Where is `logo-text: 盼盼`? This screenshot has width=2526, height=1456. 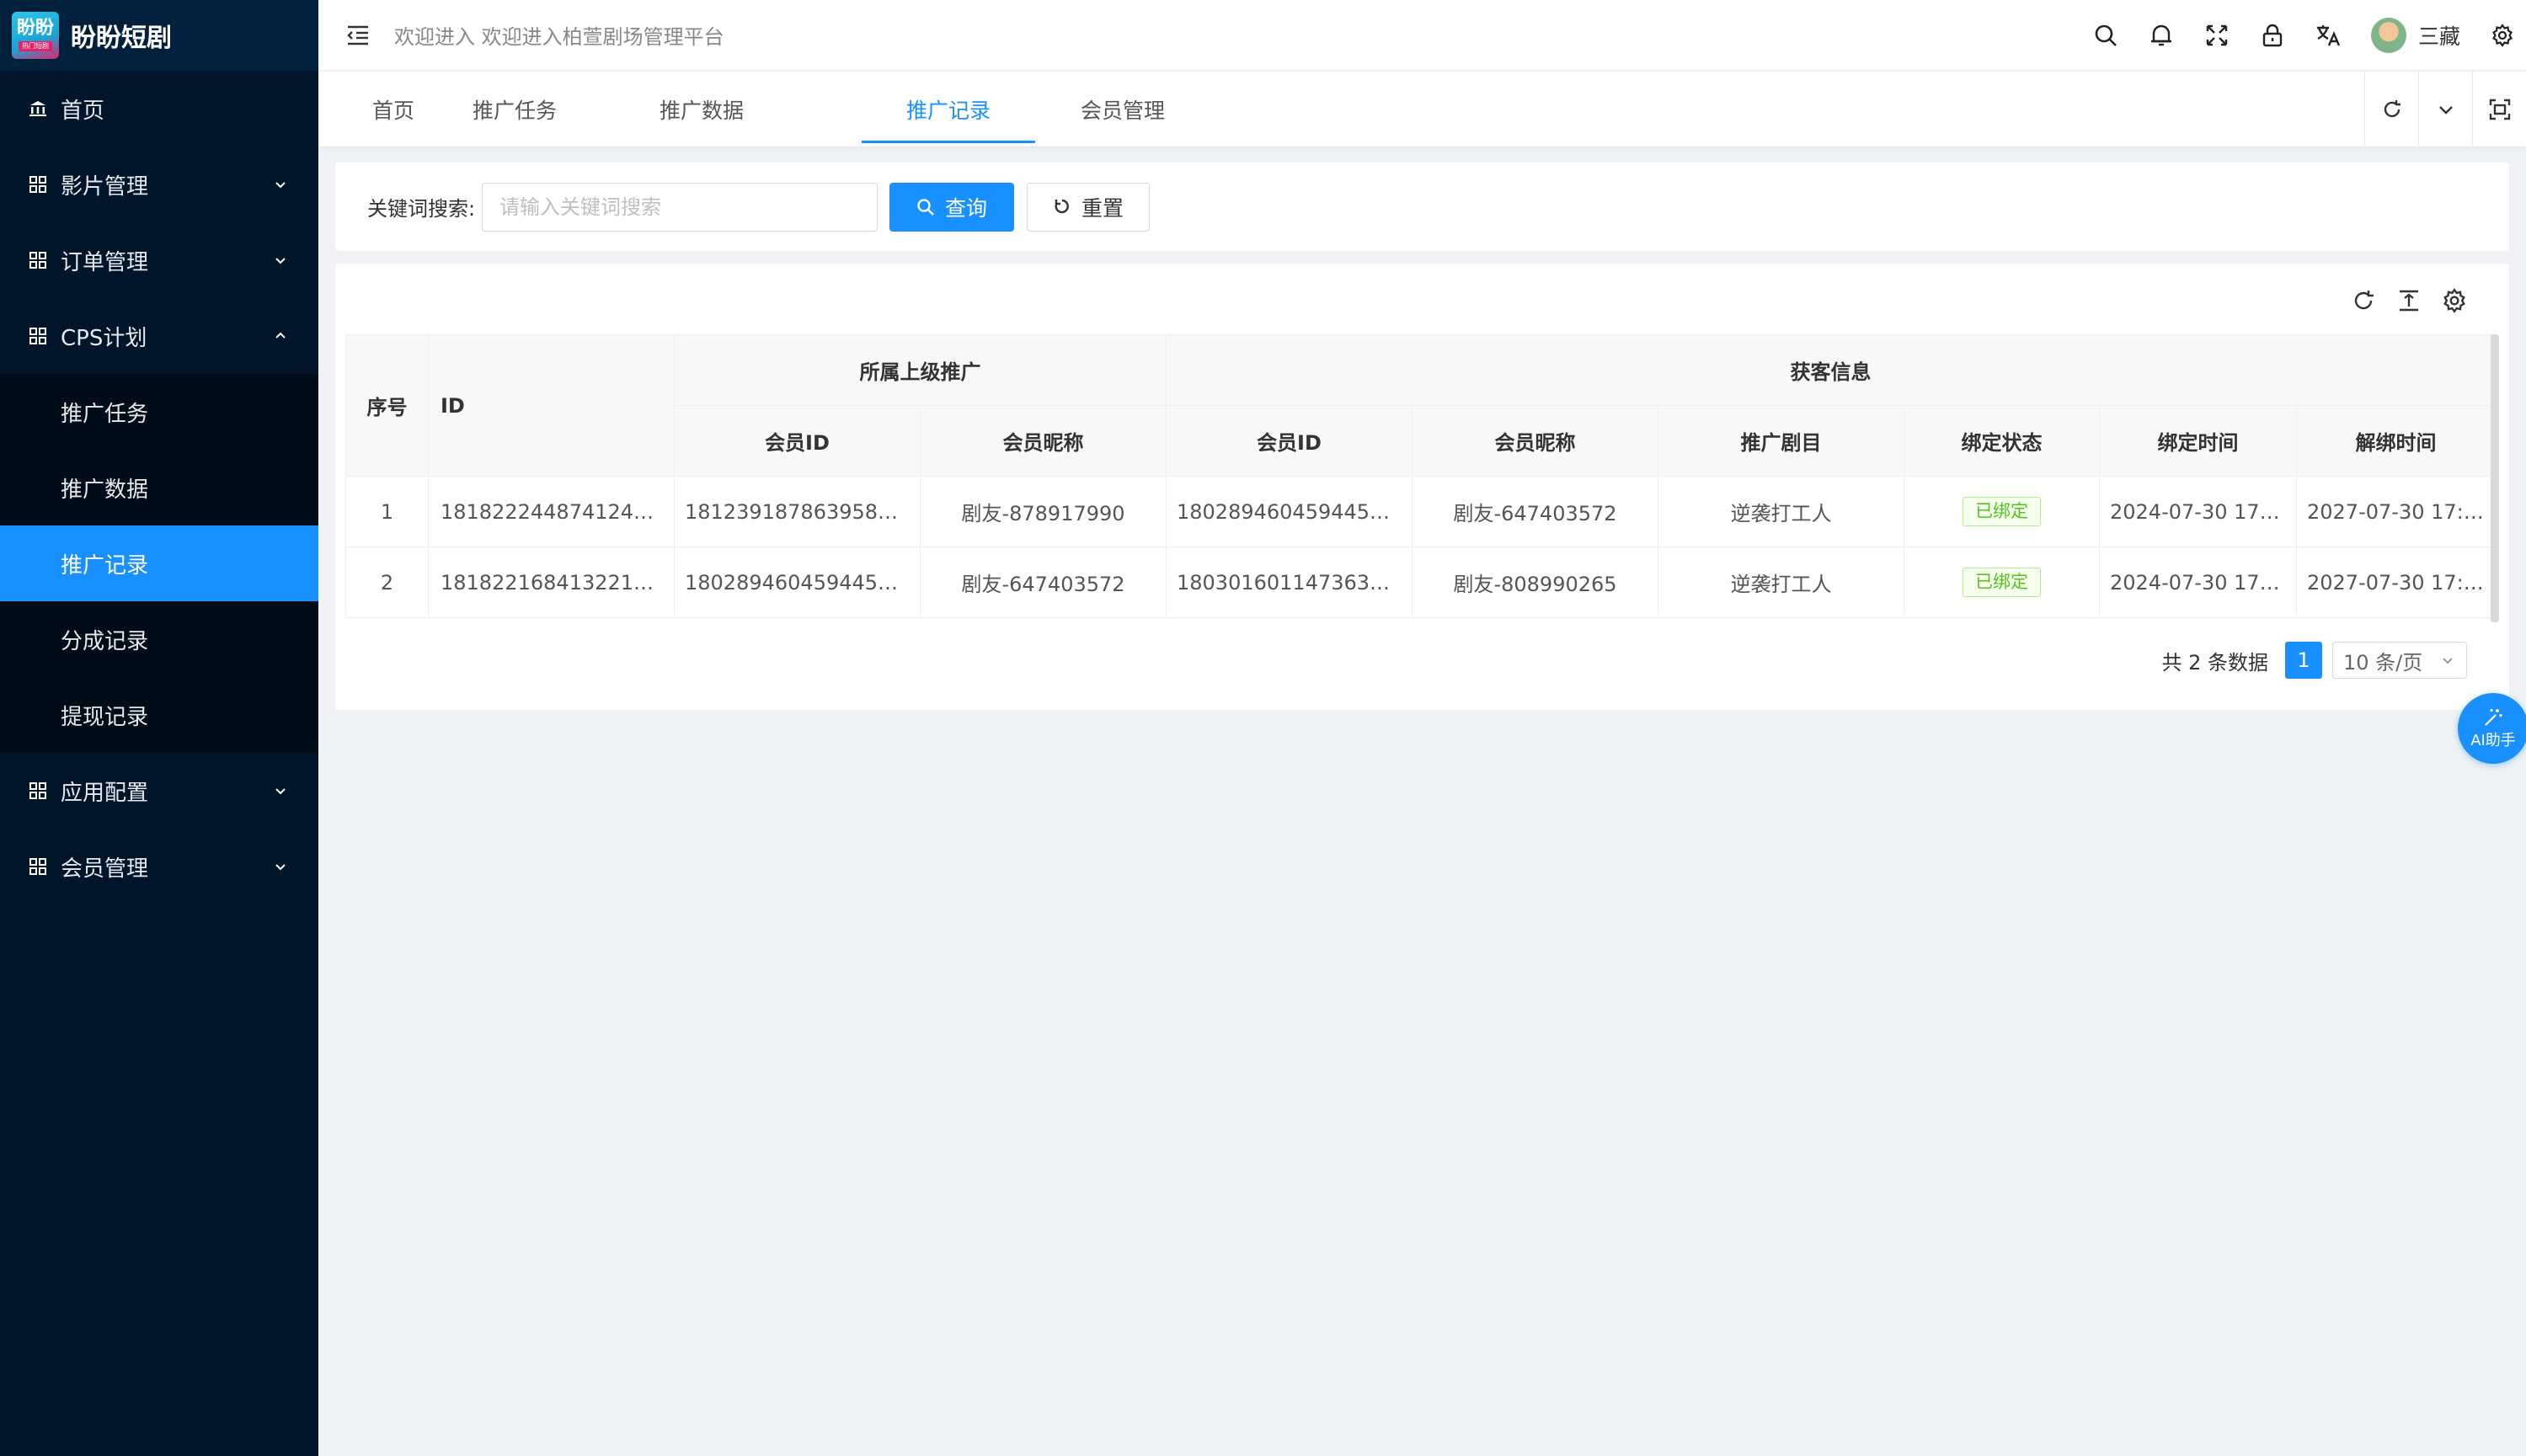
logo-text: 盼盼 is located at coordinates (35, 28).